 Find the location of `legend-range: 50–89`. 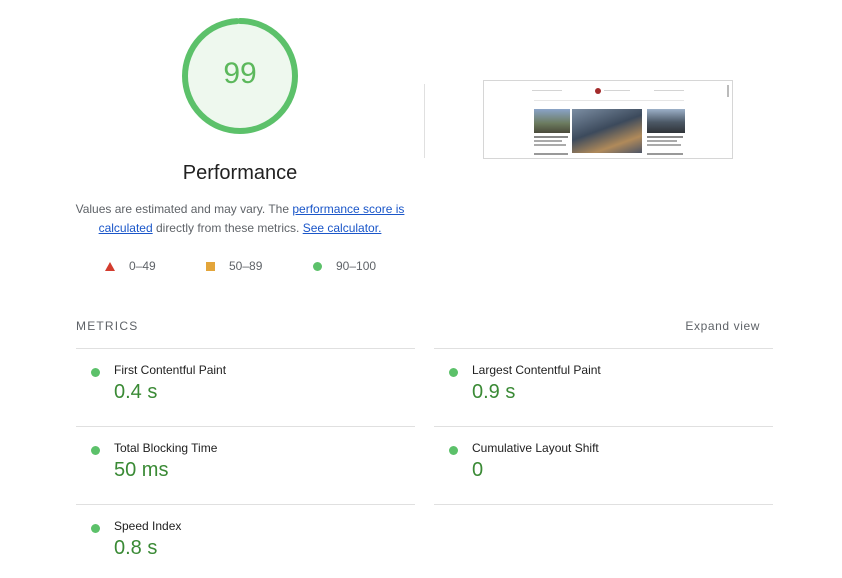

legend-range: 50–89 is located at coordinates (246, 266).